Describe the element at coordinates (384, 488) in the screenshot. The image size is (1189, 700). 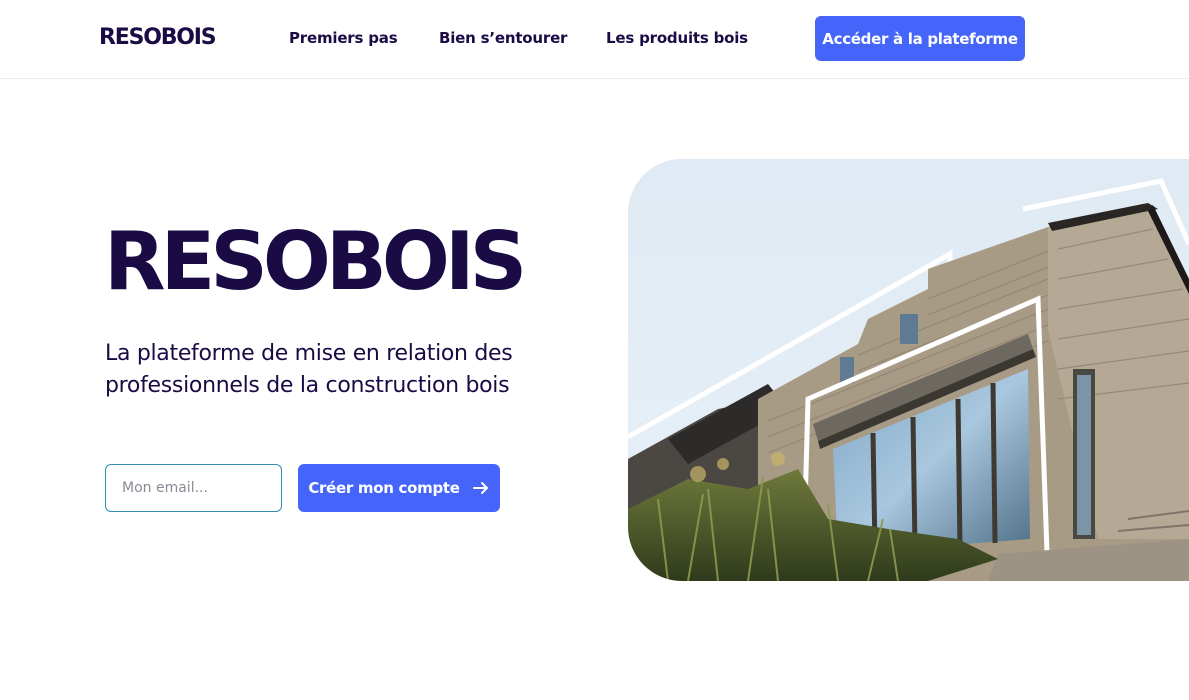
I see `create-account-label: Créer mon compte` at that location.